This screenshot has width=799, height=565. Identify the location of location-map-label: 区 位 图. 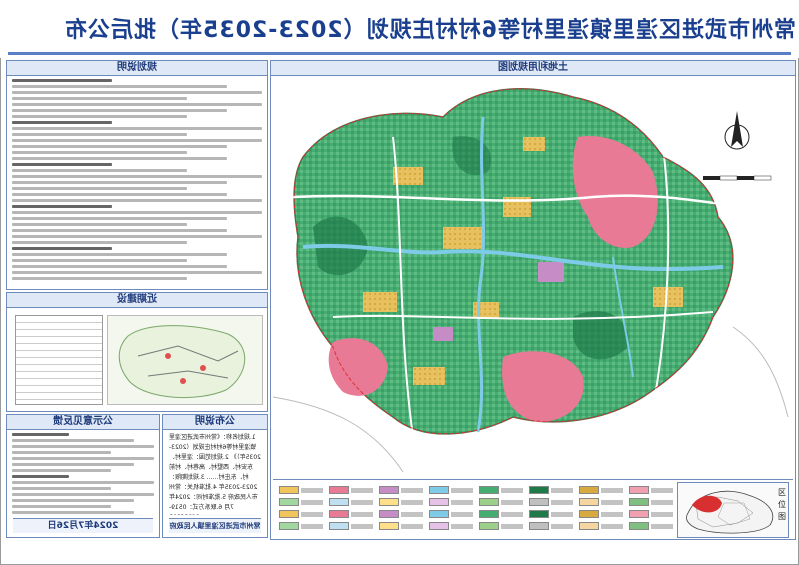
(782, 505).